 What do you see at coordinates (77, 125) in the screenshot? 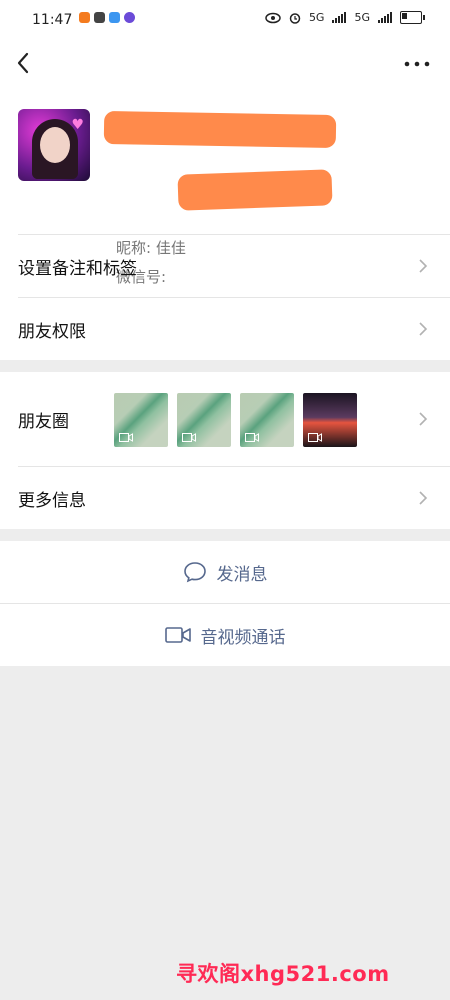
I see `heart-icon: ♥` at bounding box center [77, 125].